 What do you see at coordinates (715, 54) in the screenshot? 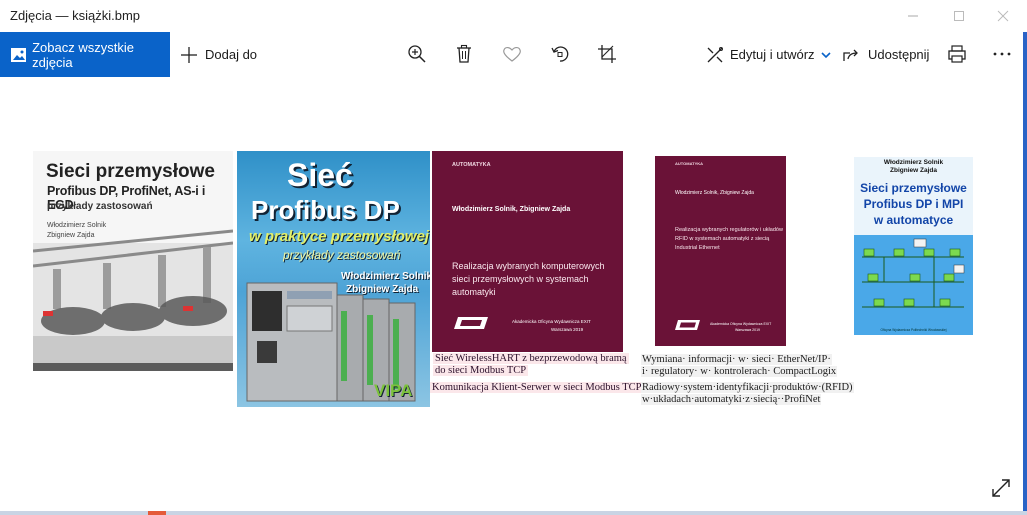
I see `edit-icon` at bounding box center [715, 54].